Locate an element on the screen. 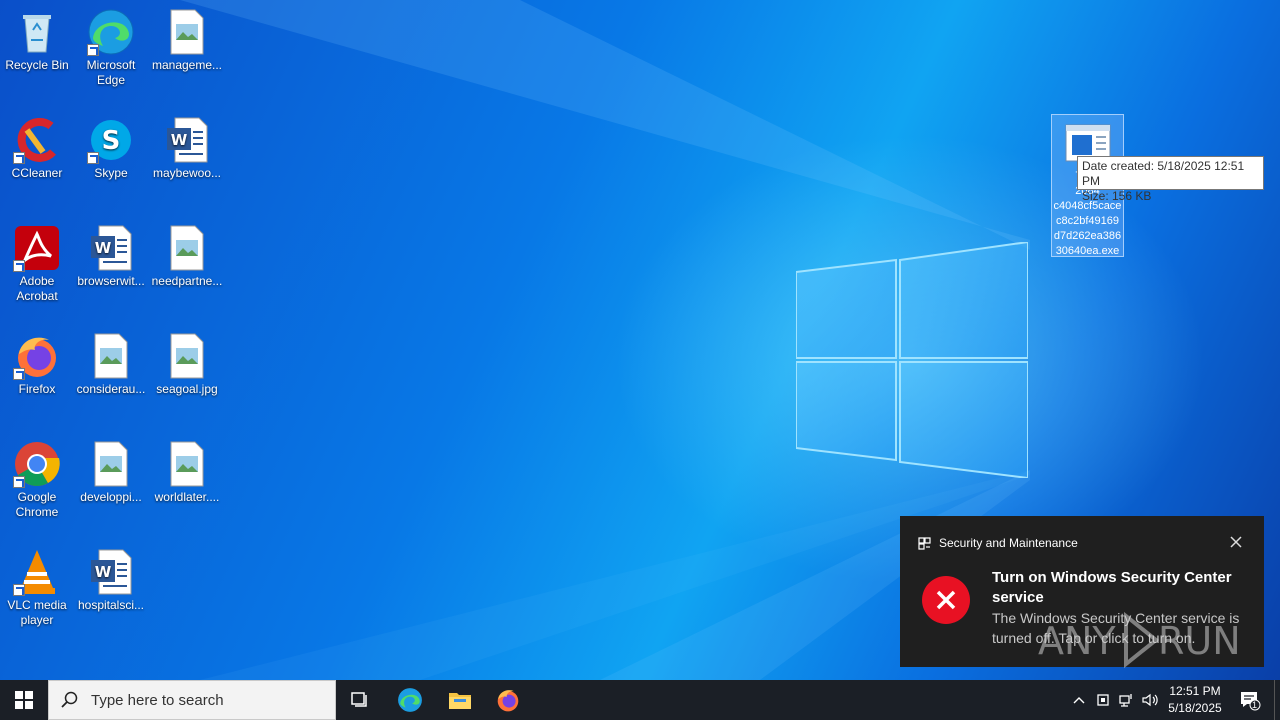 This screenshot has width=1280, height=720. desktop-icon-skype: S Skype is located at coordinates (111, 148).